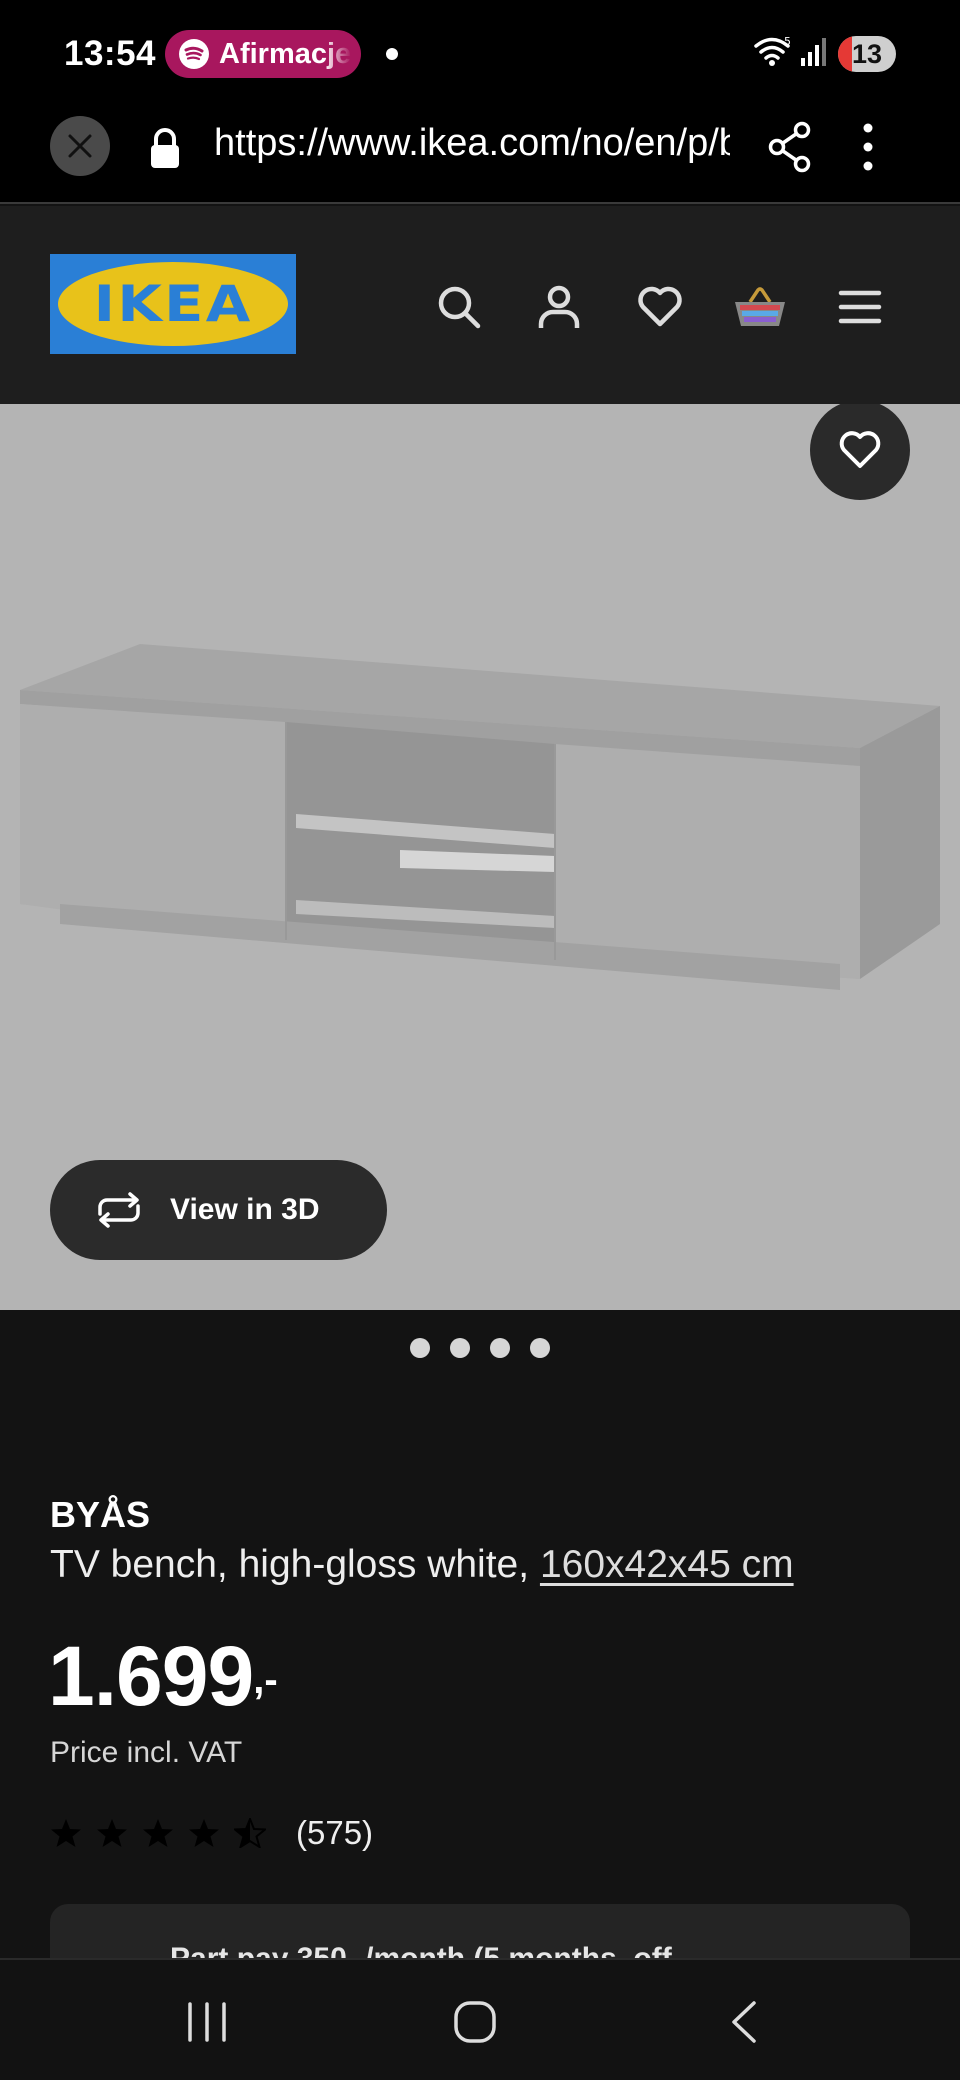 Image resolution: width=960 pixels, height=2080 pixels. Describe the element at coordinates (165, 148) in the screenshot. I see `lock-icon` at that location.